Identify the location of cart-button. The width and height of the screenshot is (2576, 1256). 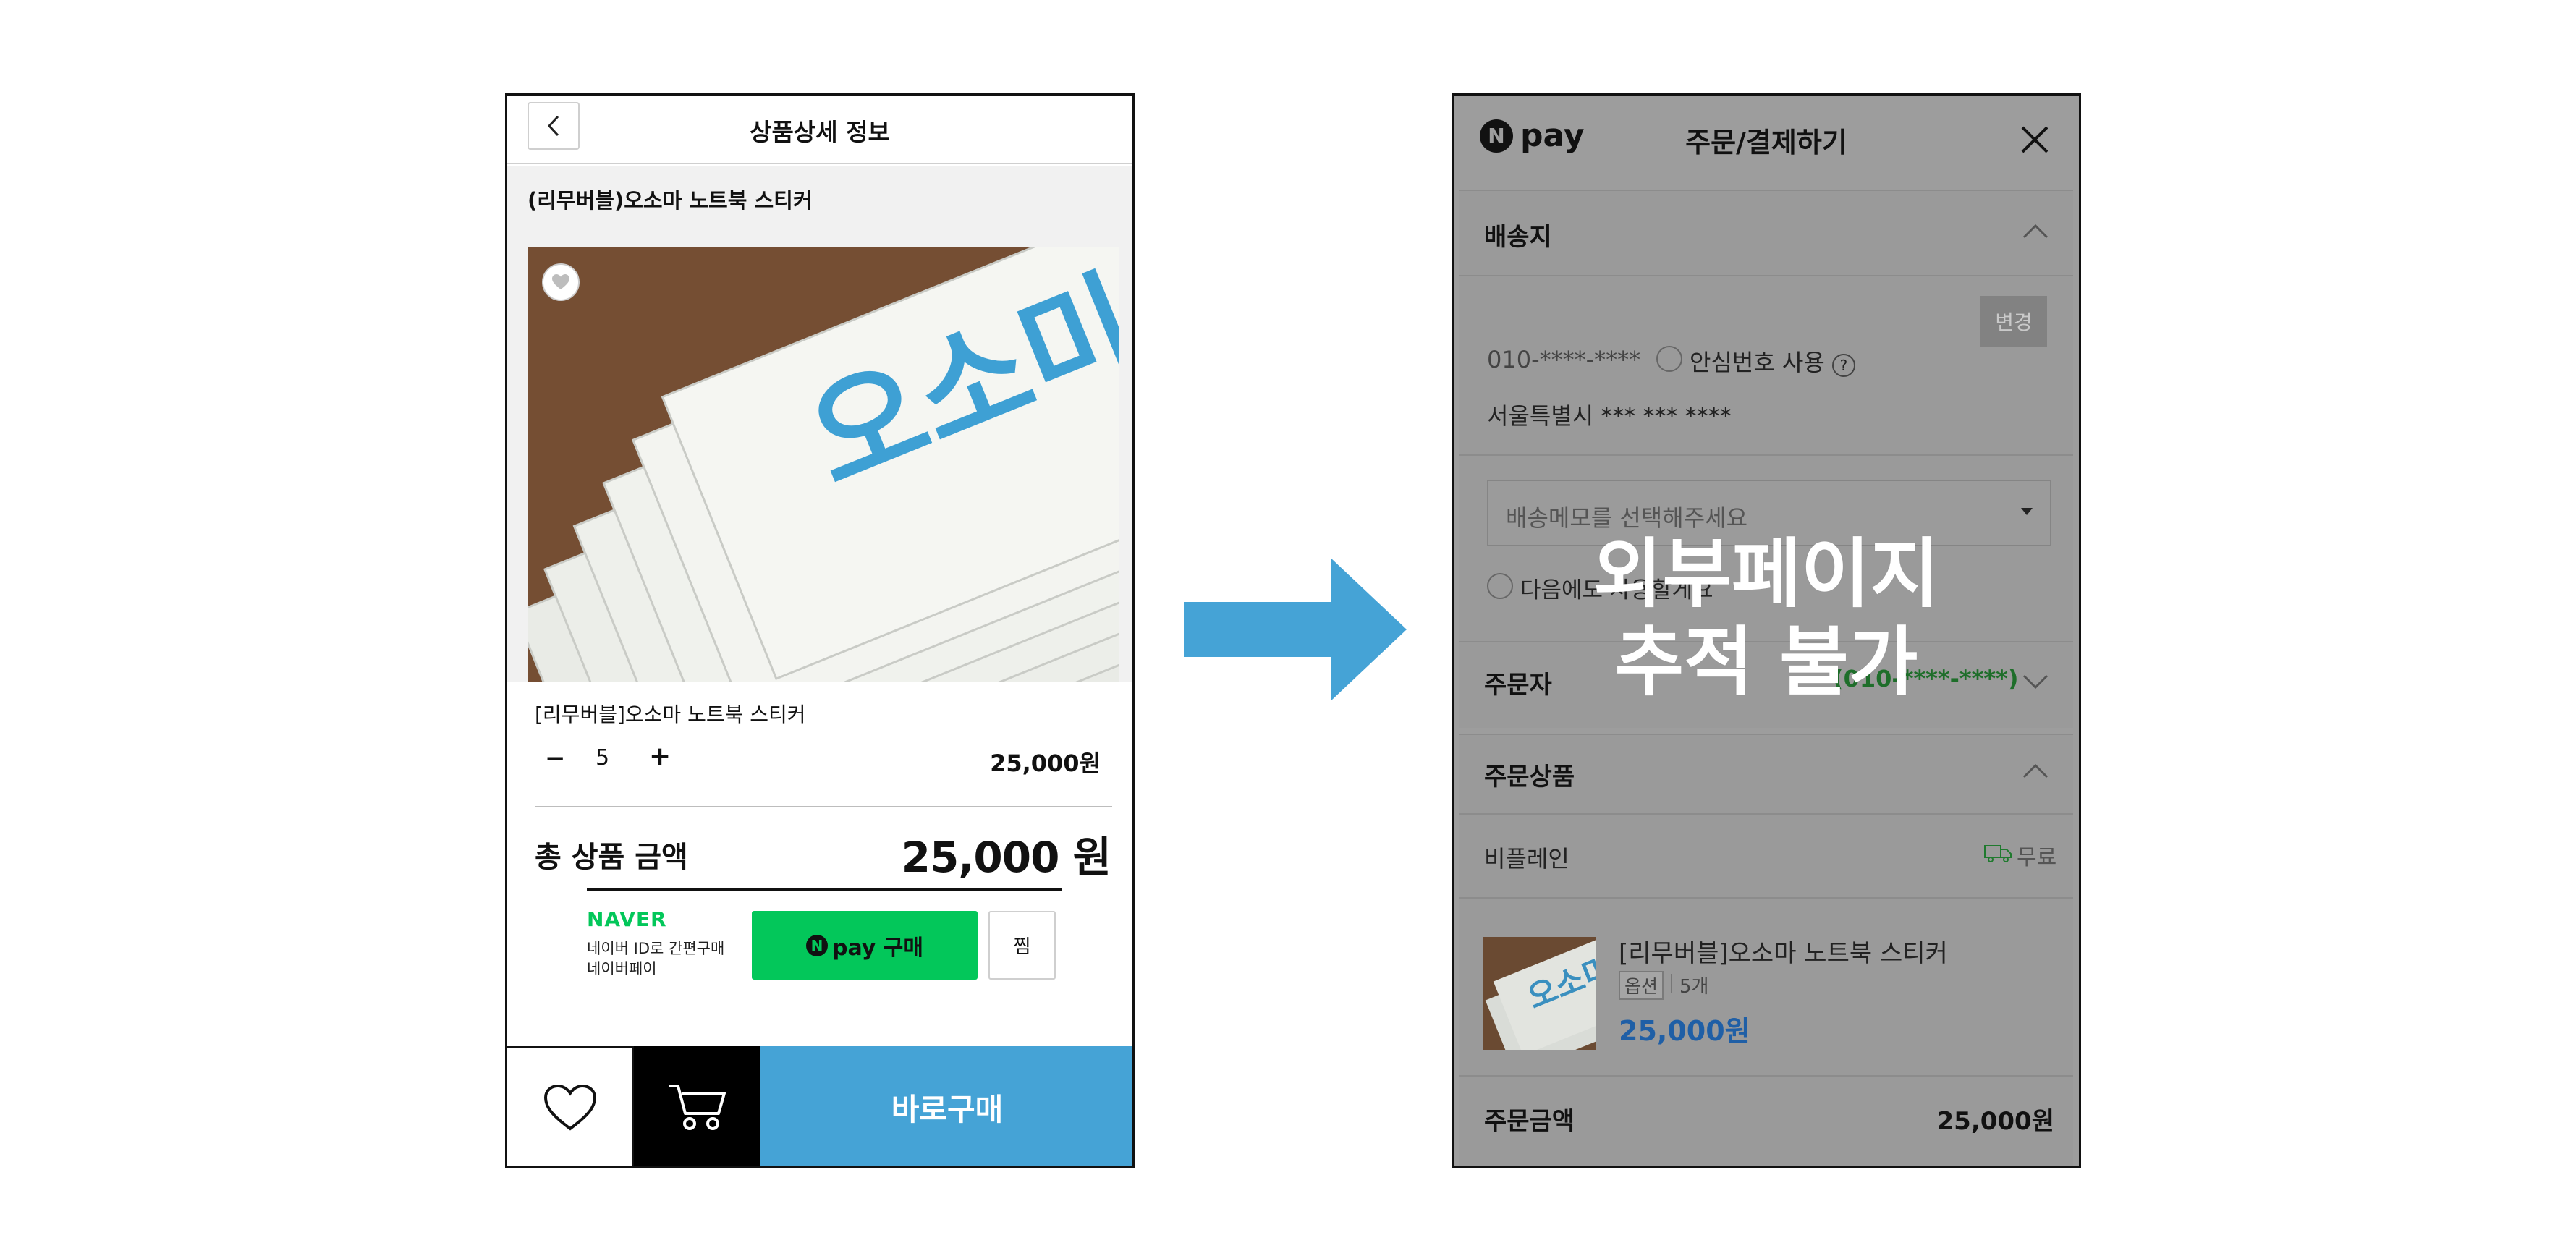
(697, 1106).